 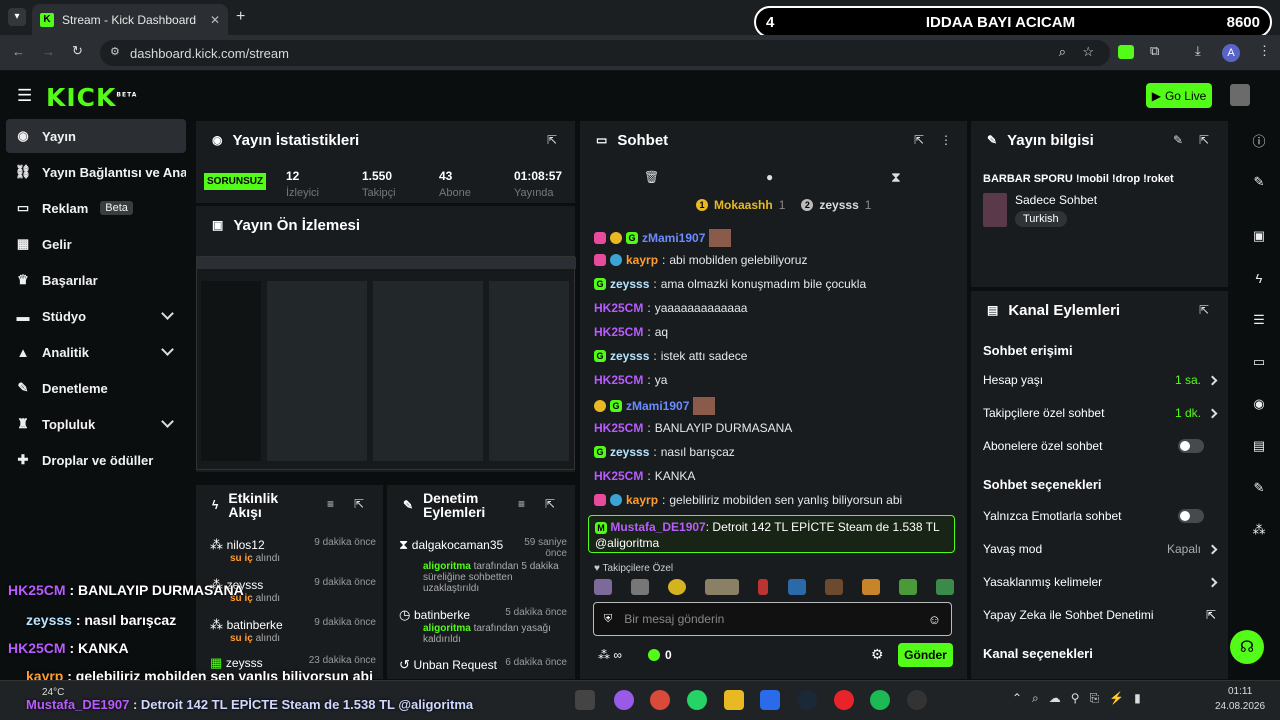 What do you see at coordinates (934, 619) in the screenshot?
I see `emoji-icon: ☺` at bounding box center [934, 619].